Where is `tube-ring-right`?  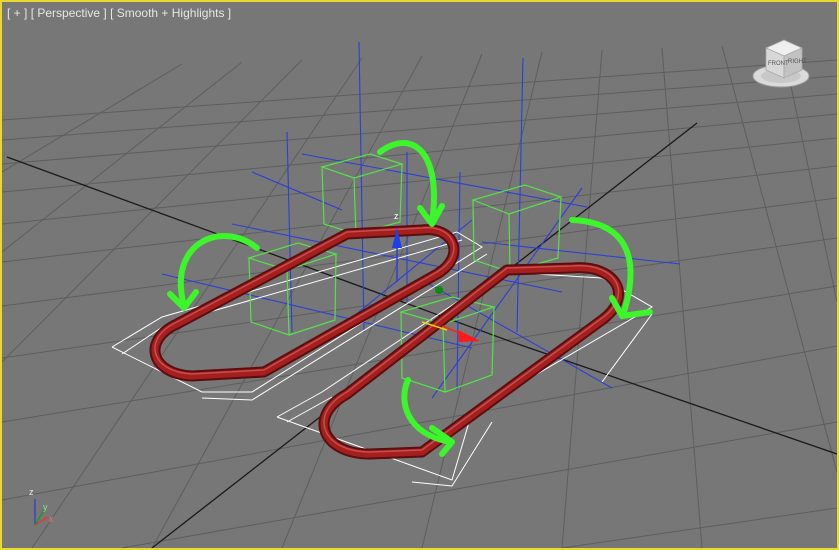 tube-ring-right is located at coordinates (471, 361).